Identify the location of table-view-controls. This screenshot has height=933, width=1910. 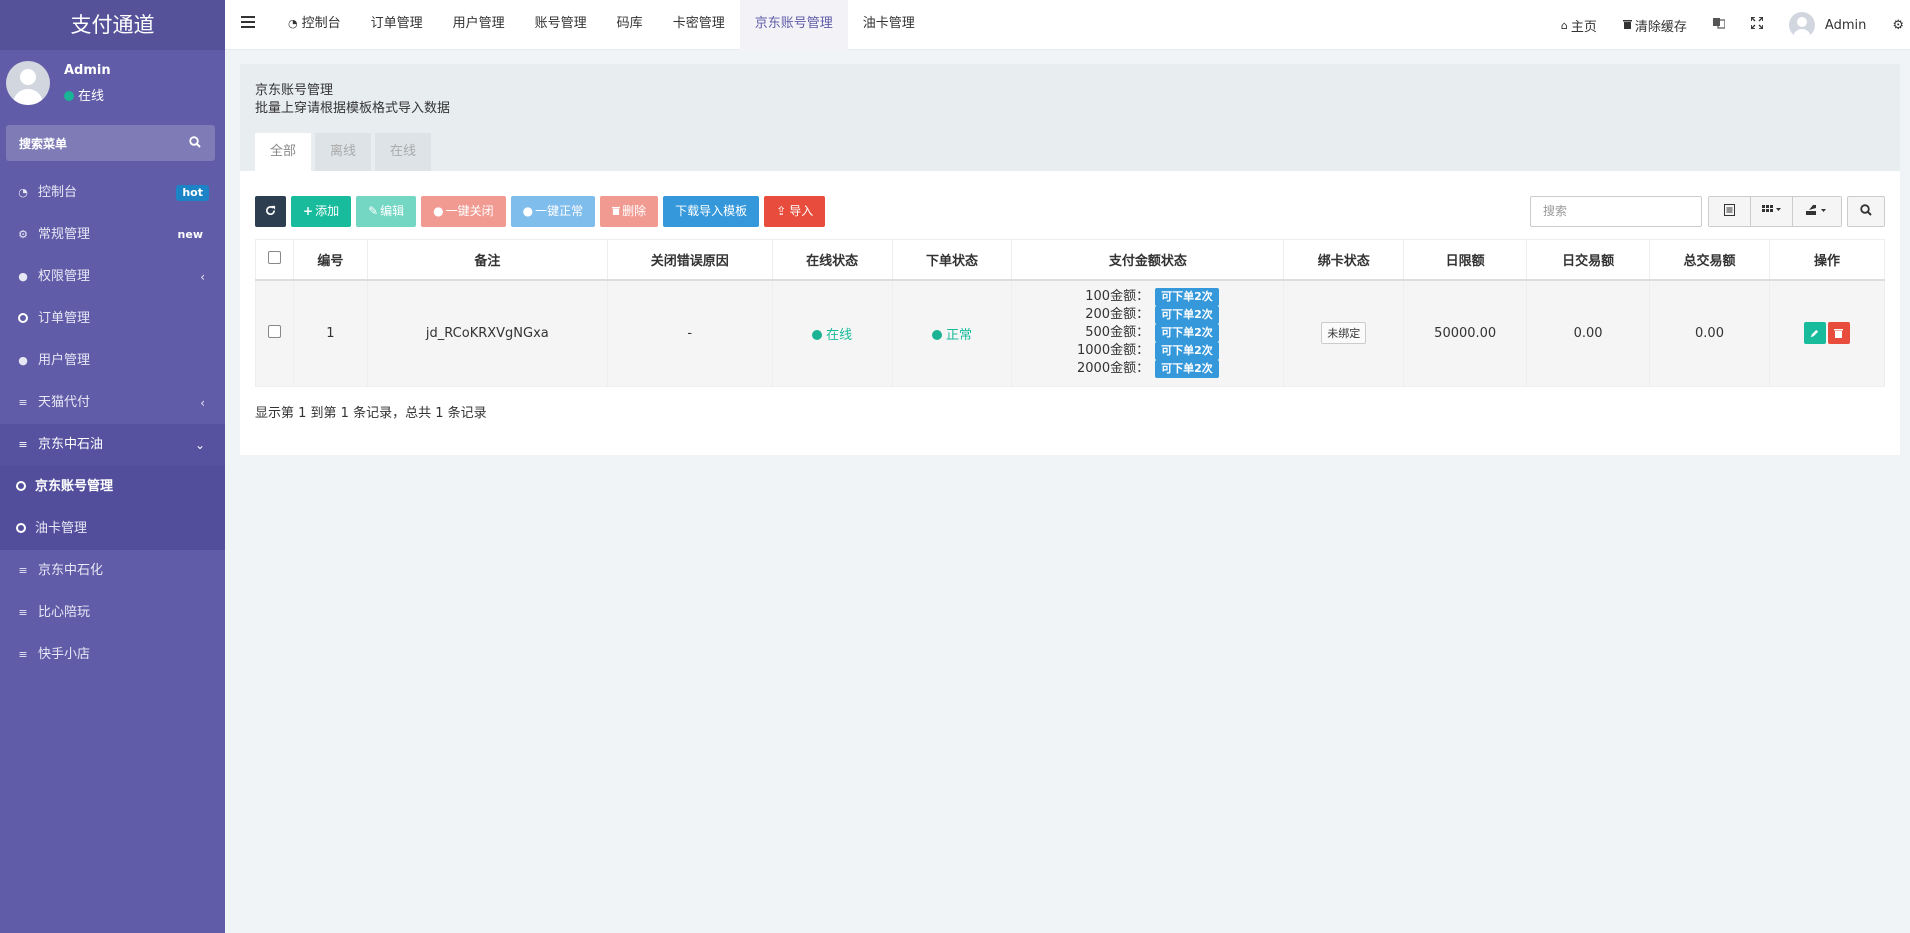
(1775, 211).